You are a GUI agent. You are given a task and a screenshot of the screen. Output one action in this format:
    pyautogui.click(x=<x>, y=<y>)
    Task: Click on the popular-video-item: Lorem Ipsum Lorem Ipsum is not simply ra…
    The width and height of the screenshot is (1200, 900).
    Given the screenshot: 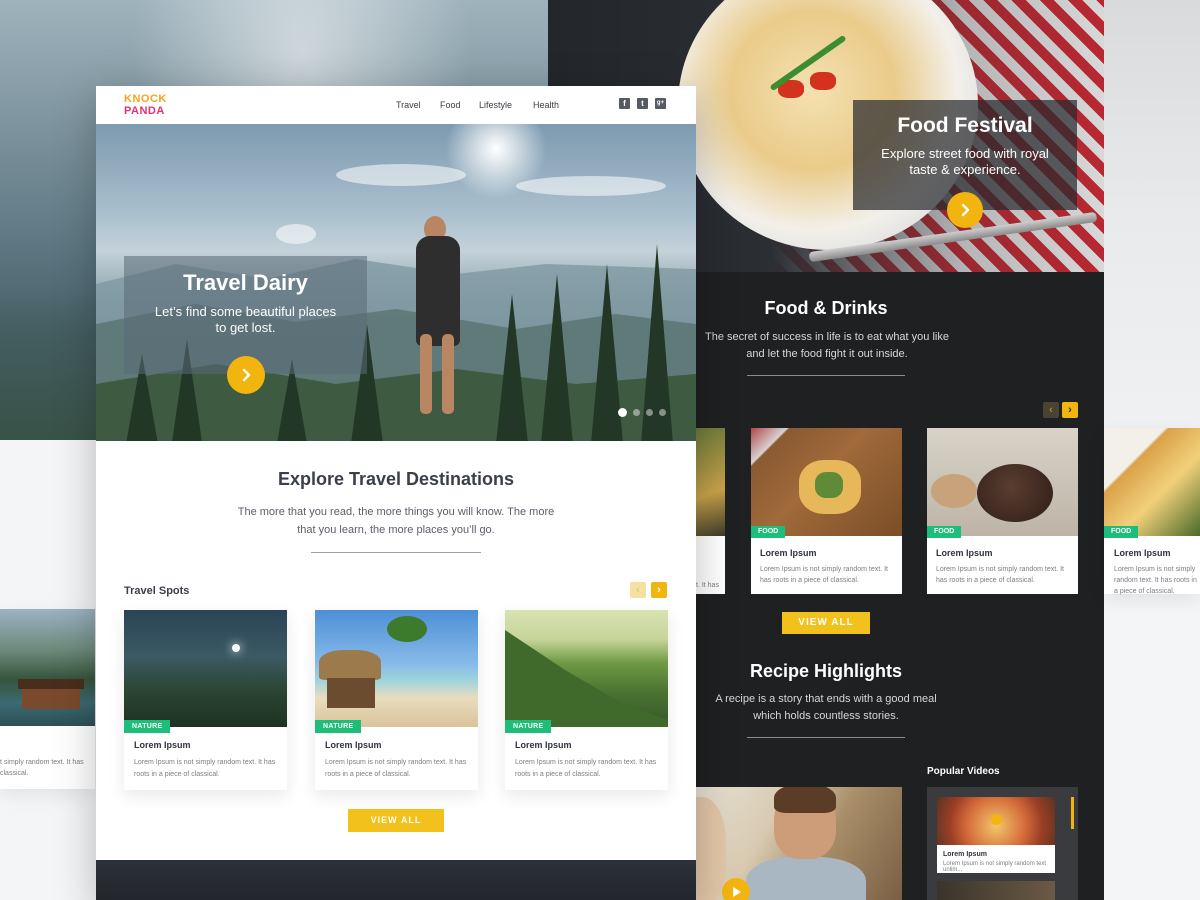 What is the action you would take?
    pyautogui.click(x=996, y=835)
    